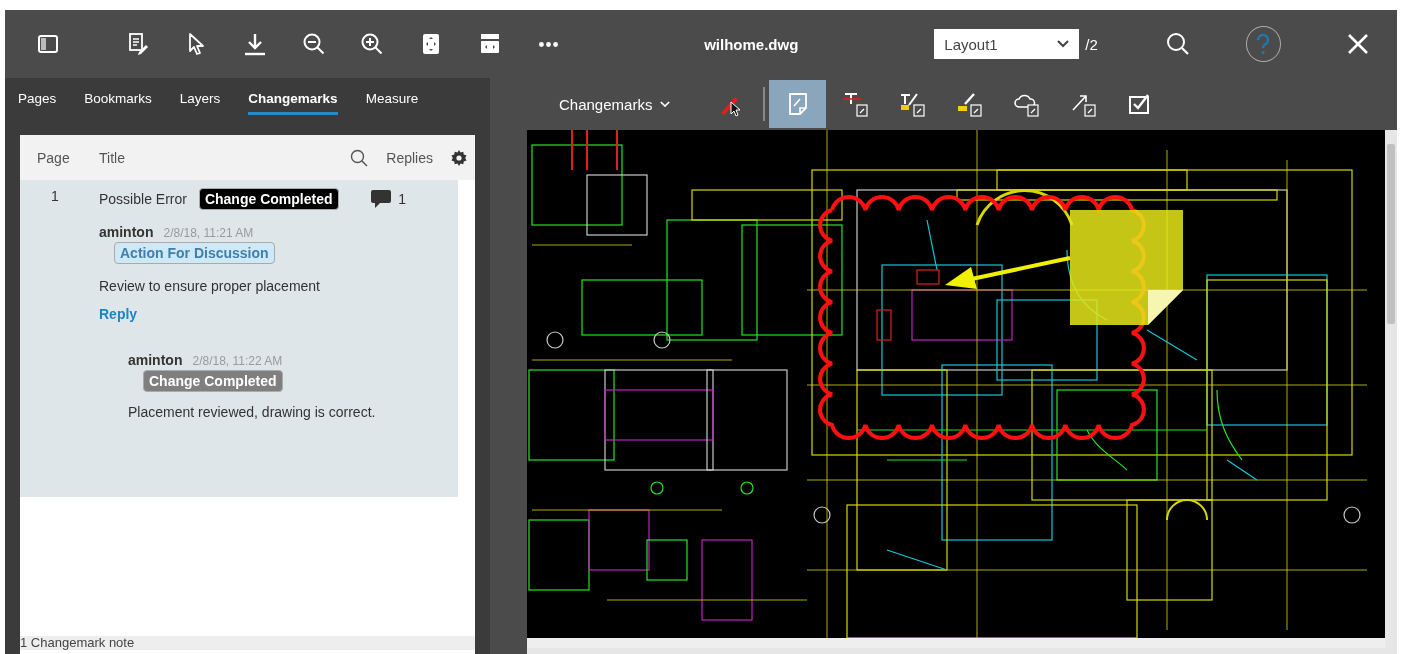  I want to click on status-tag: Action For Discussion, so click(194, 253).